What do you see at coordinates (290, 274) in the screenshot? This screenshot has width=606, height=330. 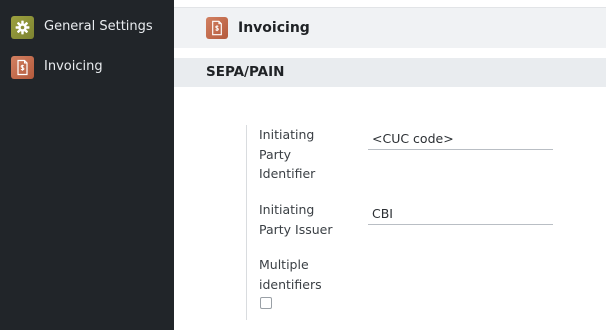 I see `multiple-identifiers-label: Multiple identifiers` at bounding box center [290, 274].